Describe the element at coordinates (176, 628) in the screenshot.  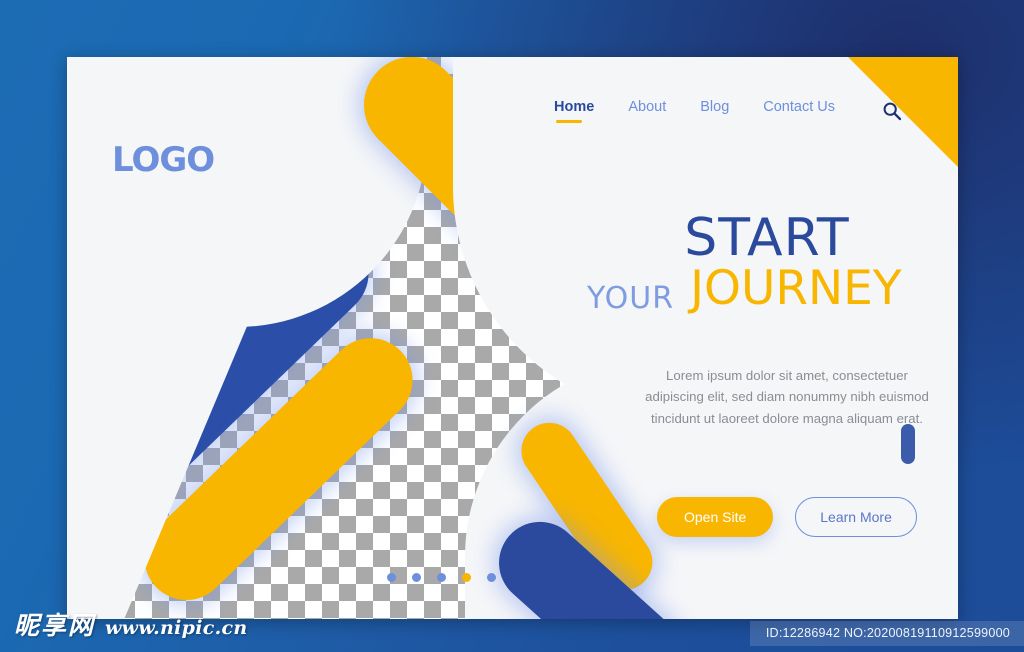
I see `watermark-url: www.nipic.cn` at that location.